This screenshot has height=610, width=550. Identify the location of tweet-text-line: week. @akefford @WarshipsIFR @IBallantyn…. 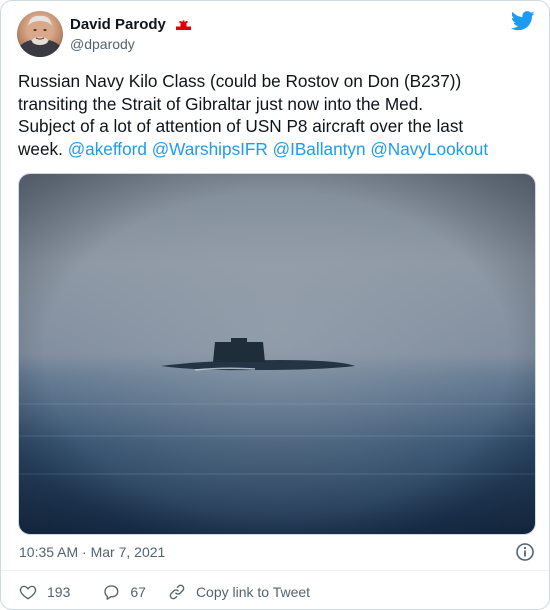
(278, 149).